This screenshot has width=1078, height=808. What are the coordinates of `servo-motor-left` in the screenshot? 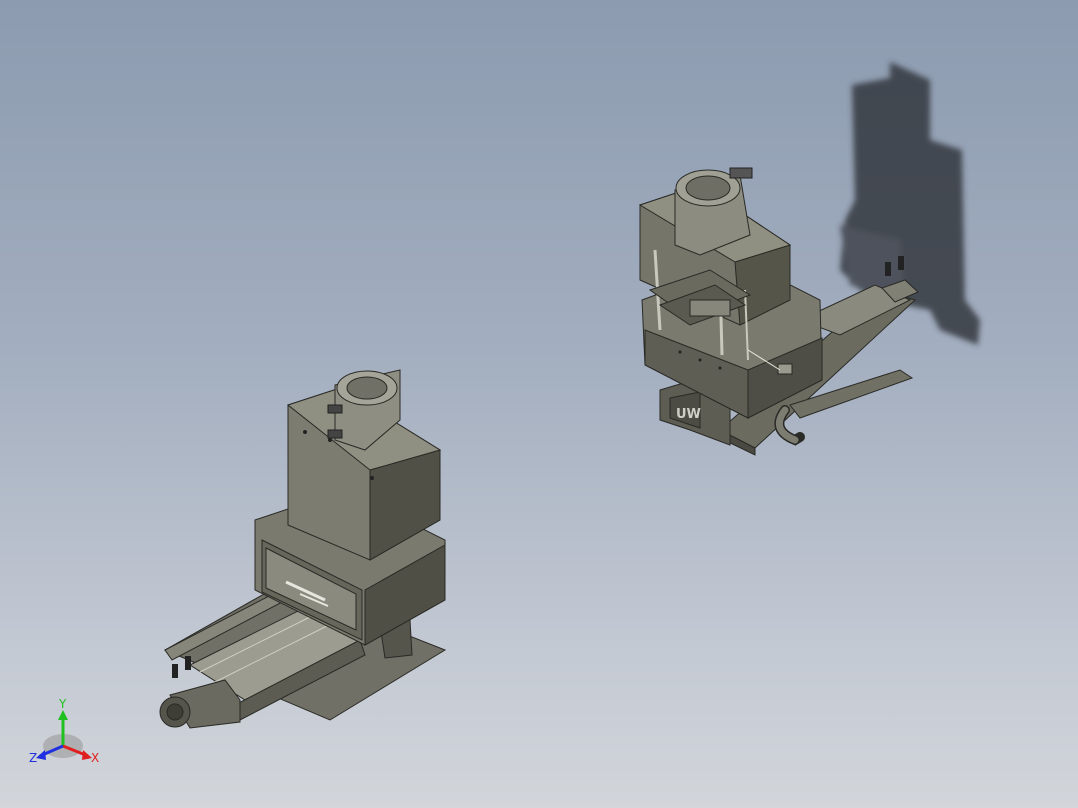 It's located at (200, 704).